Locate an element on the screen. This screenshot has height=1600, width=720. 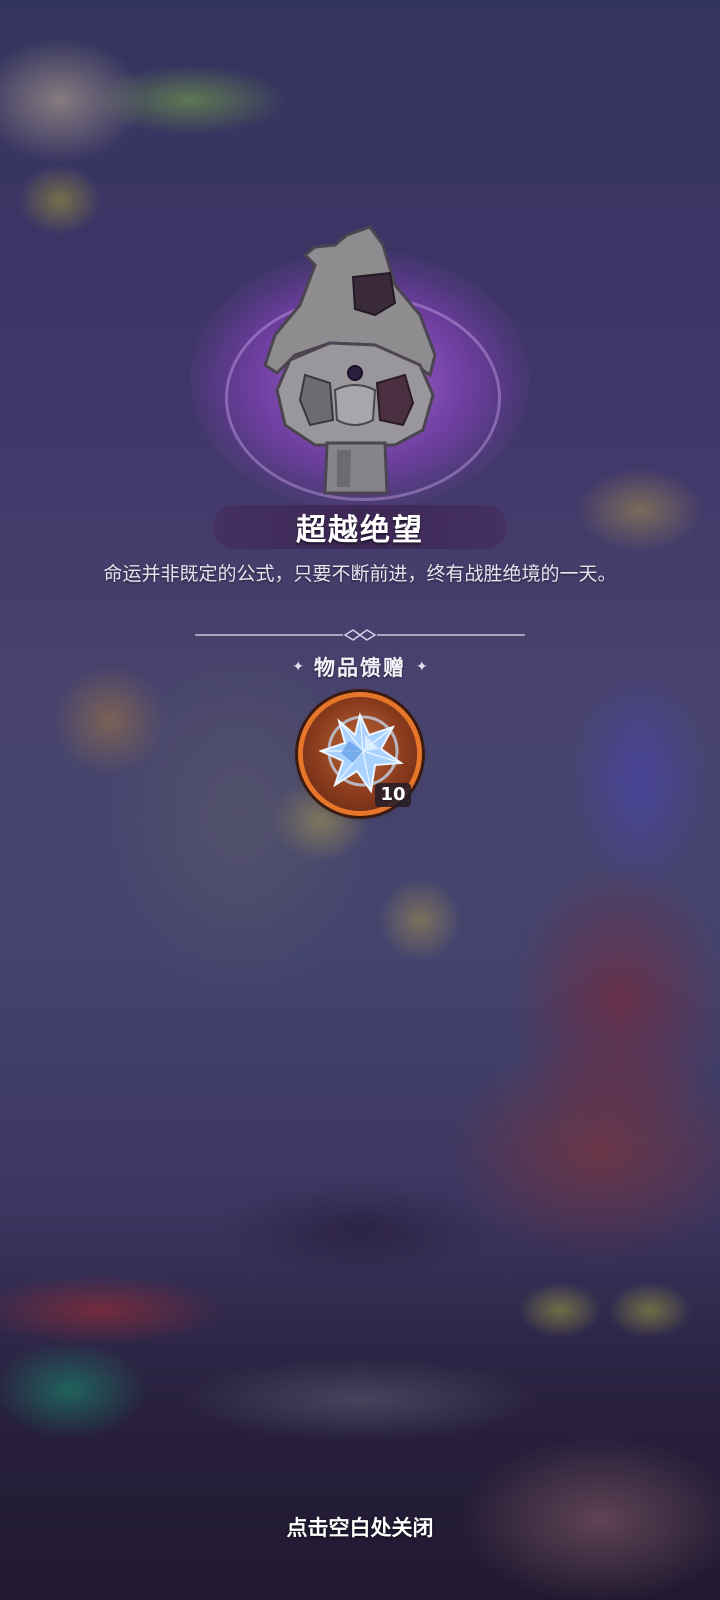
tap-to-close-hint: 点击空白处关闭 is located at coordinates (360, 1527).